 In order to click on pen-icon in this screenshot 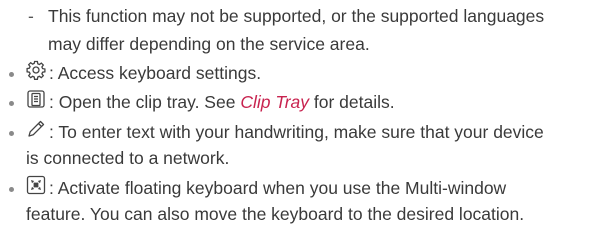, I will do `click(36, 131)`.